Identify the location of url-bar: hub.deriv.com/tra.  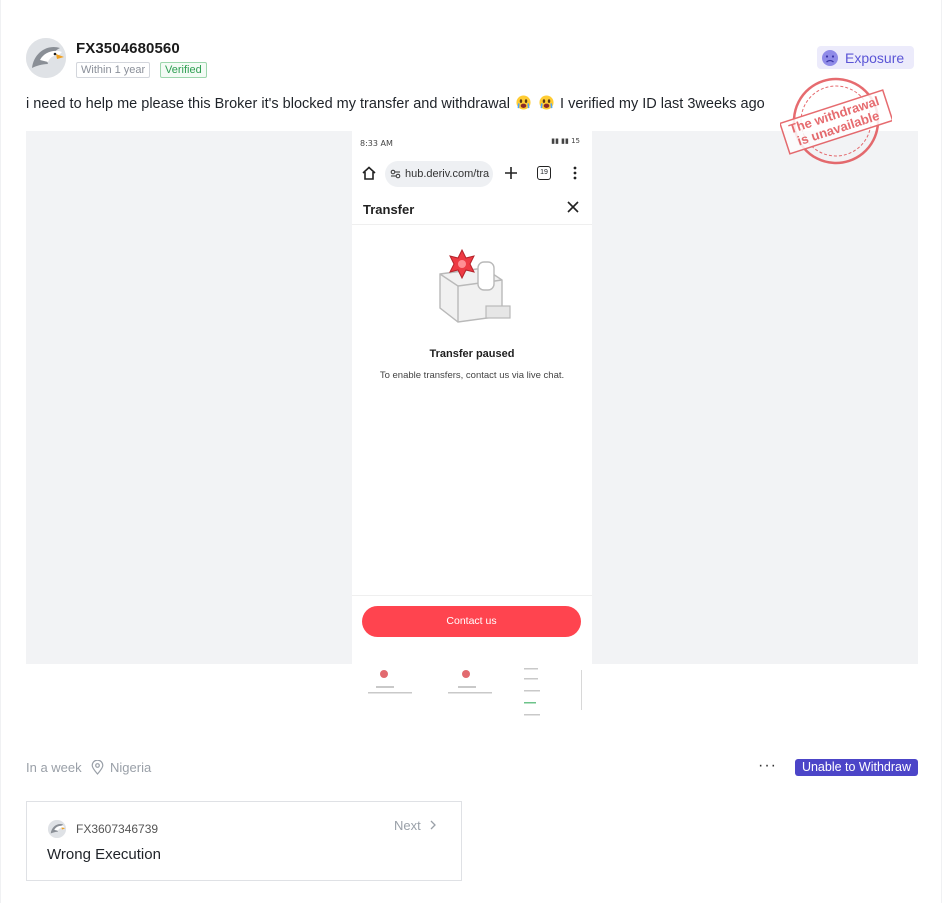
(439, 174).